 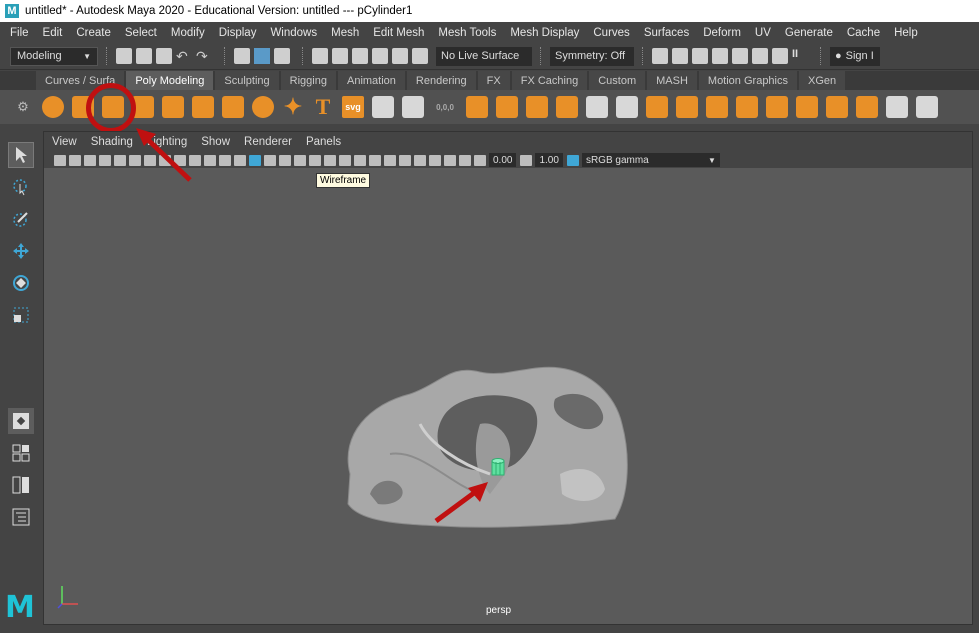 I want to click on viewport-menu-renderer: Renderer, so click(x=268, y=142).